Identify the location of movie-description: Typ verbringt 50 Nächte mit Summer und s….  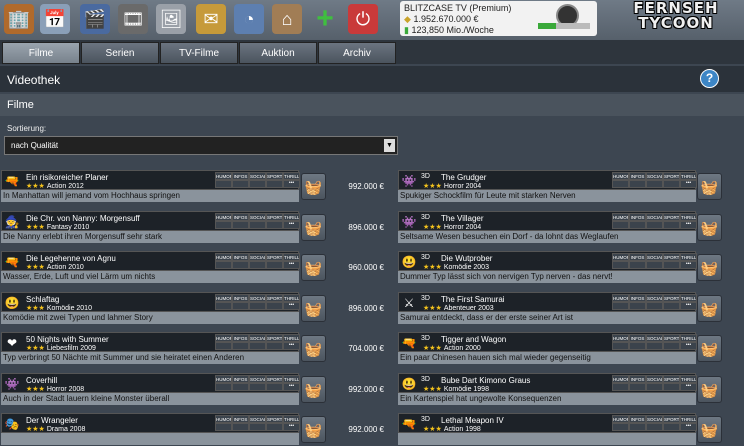
(150, 358).